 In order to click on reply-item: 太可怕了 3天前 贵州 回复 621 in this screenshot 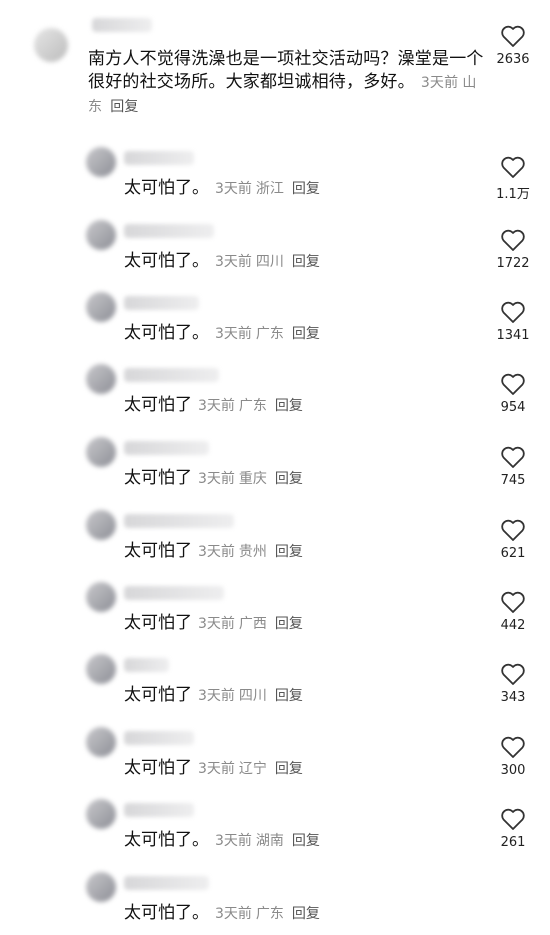, I will do `click(275, 544)`.